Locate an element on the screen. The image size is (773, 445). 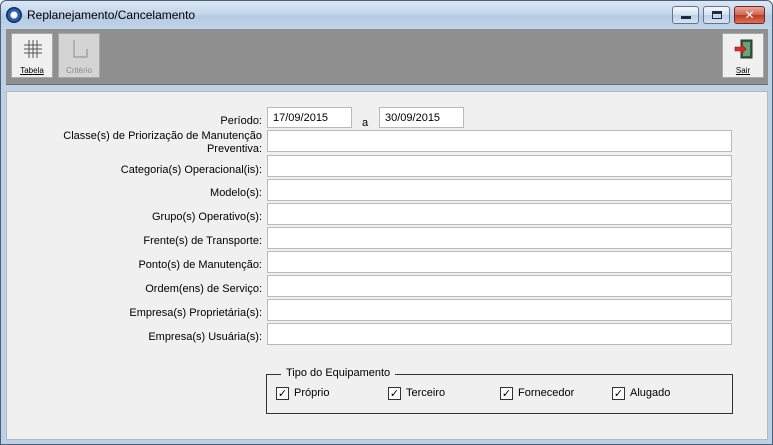
criterio-button: Critério is located at coordinates (79, 55).